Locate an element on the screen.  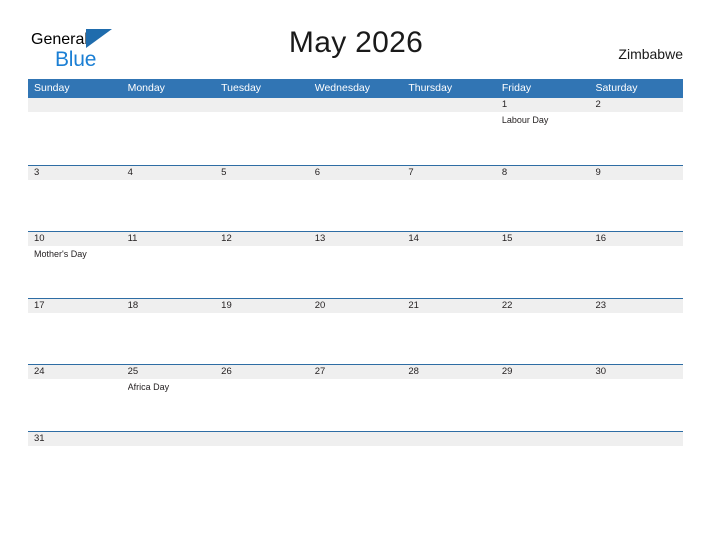
weekday-header-sunday: Sunday is located at coordinates (52, 88).